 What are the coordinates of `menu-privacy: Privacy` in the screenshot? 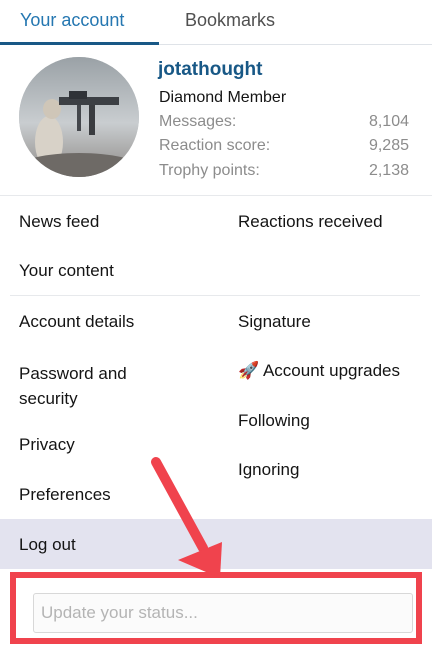 It's located at (47, 445).